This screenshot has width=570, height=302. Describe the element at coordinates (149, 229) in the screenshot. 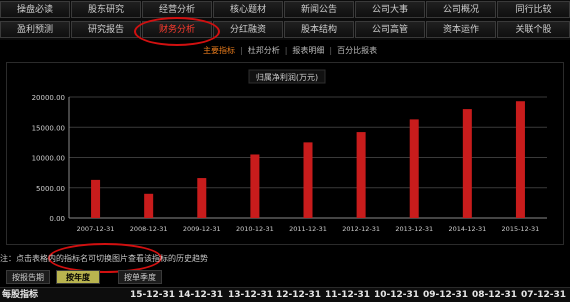

I see `x-tick-label: 2008-12-31` at that location.